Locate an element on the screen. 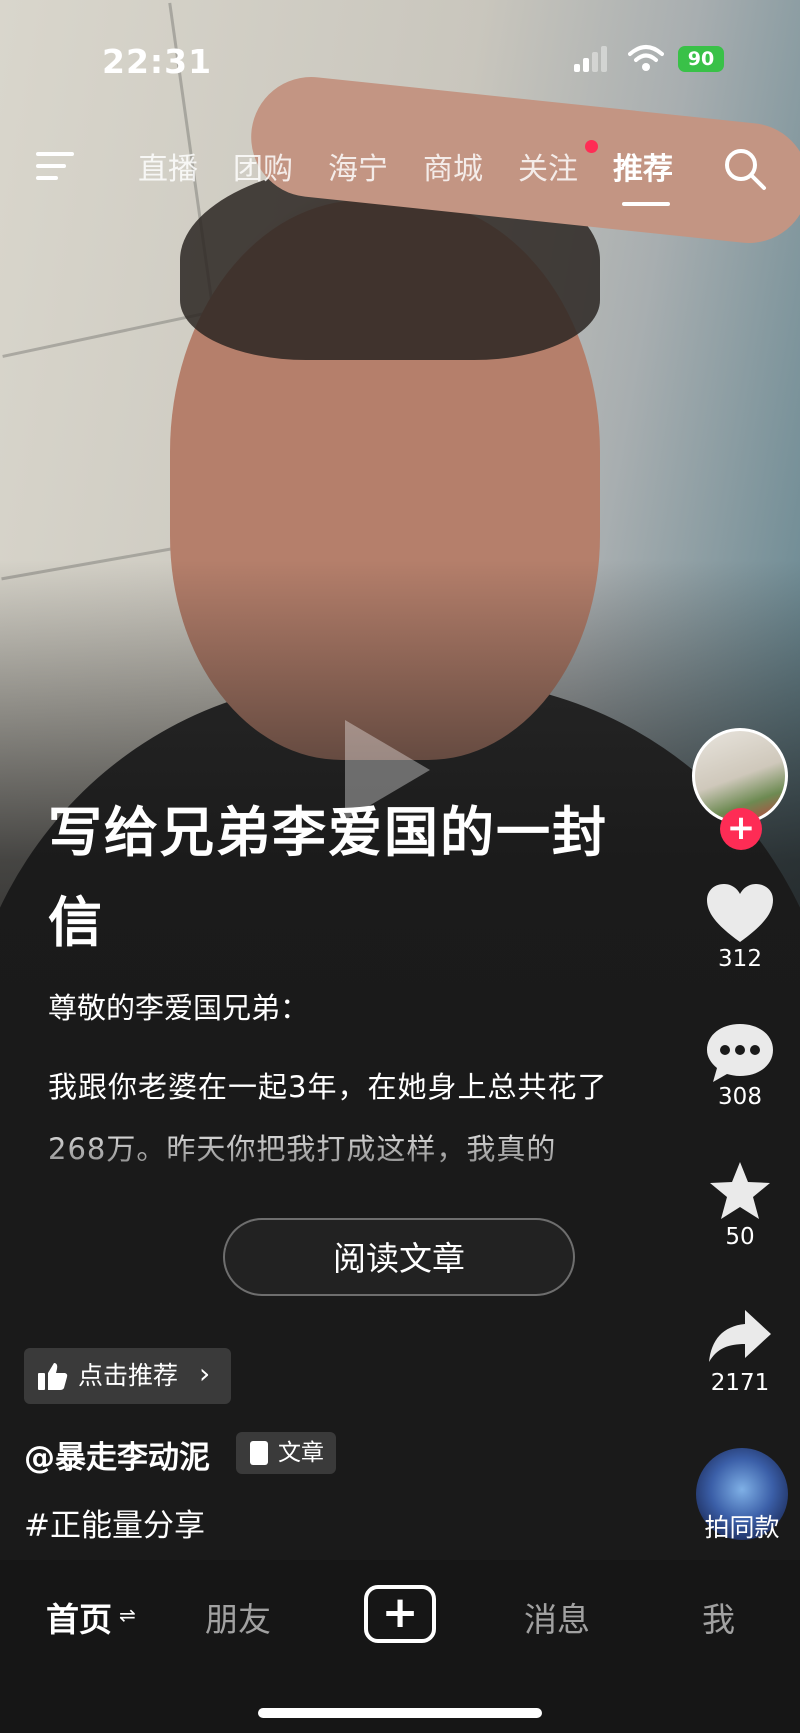 The width and height of the screenshot is (800, 1733). tab-mall: 商城 is located at coordinates (453, 166).